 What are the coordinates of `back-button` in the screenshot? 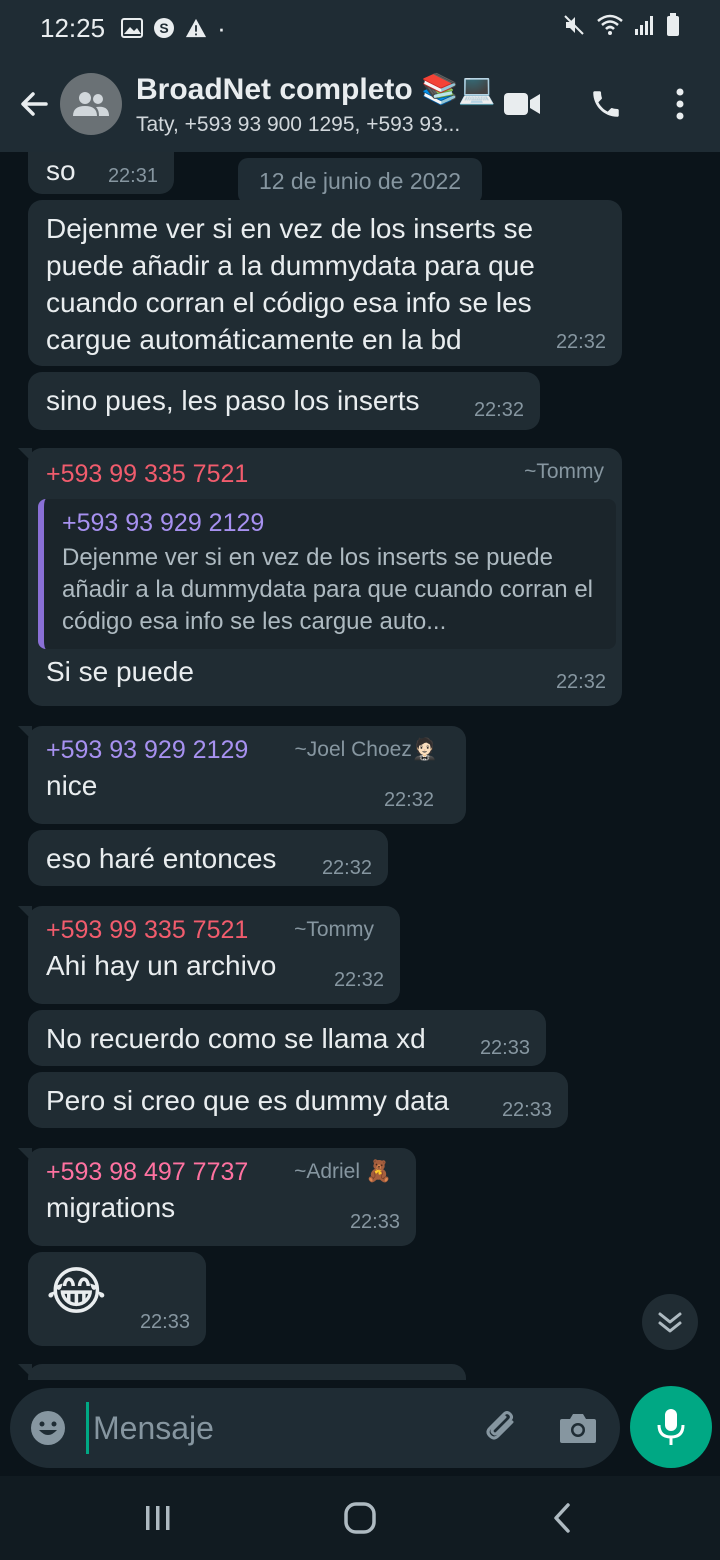 It's located at (34, 104).